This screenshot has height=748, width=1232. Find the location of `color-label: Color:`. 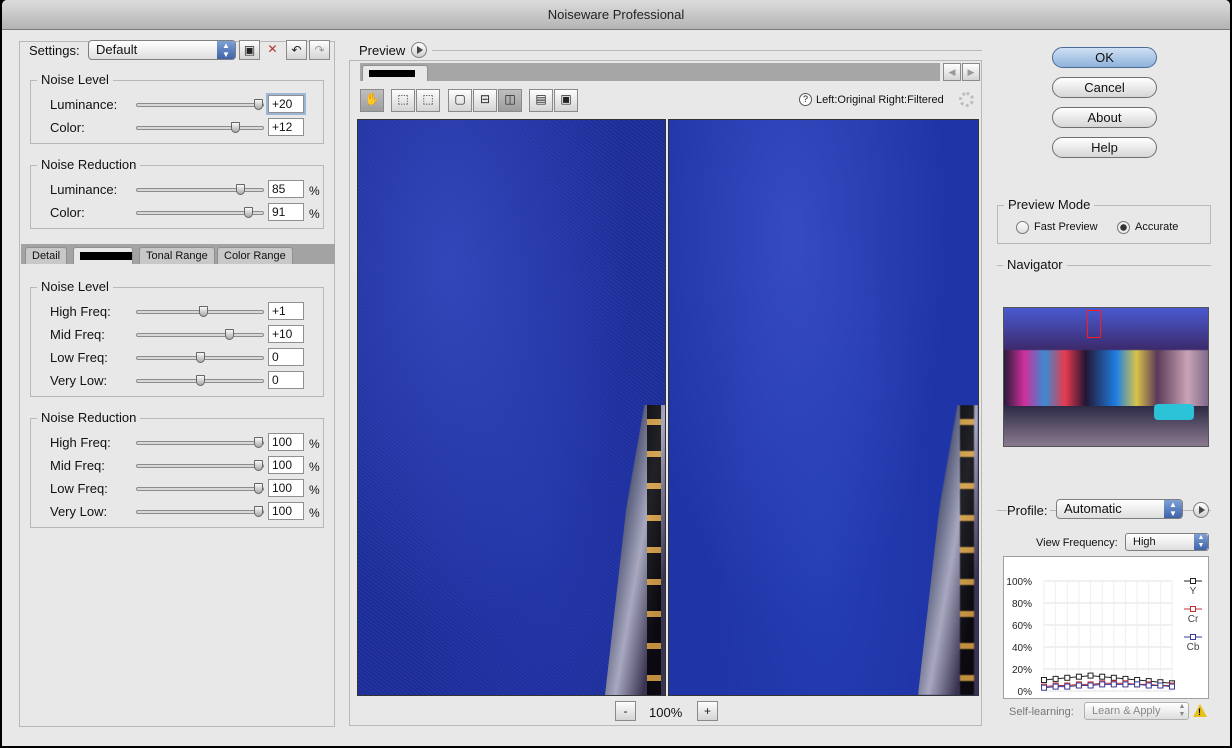

color-label: Color: is located at coordinates (67, 127).